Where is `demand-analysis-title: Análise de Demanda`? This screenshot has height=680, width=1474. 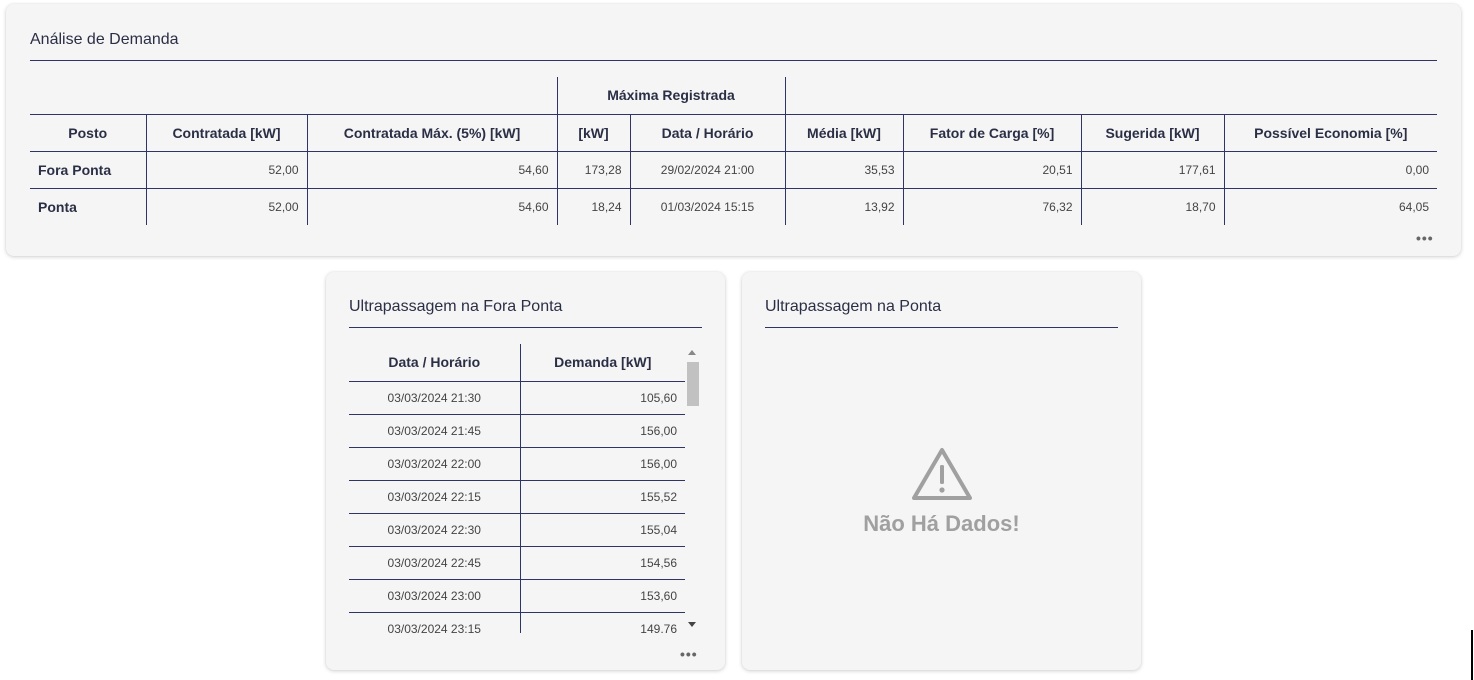 demand-analysis-title: Análise de Demanda is located at coordinates (104, 39).